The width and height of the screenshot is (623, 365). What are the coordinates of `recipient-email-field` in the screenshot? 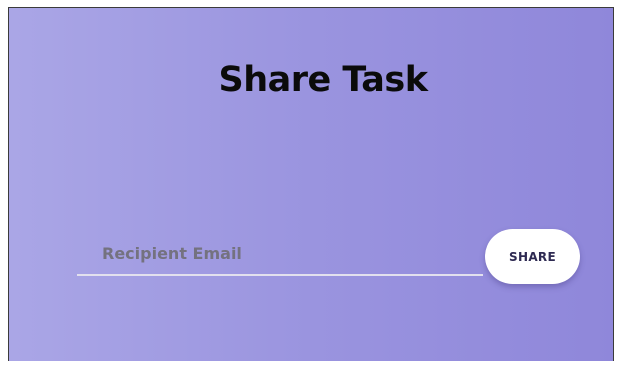 It's located at (280, 255).